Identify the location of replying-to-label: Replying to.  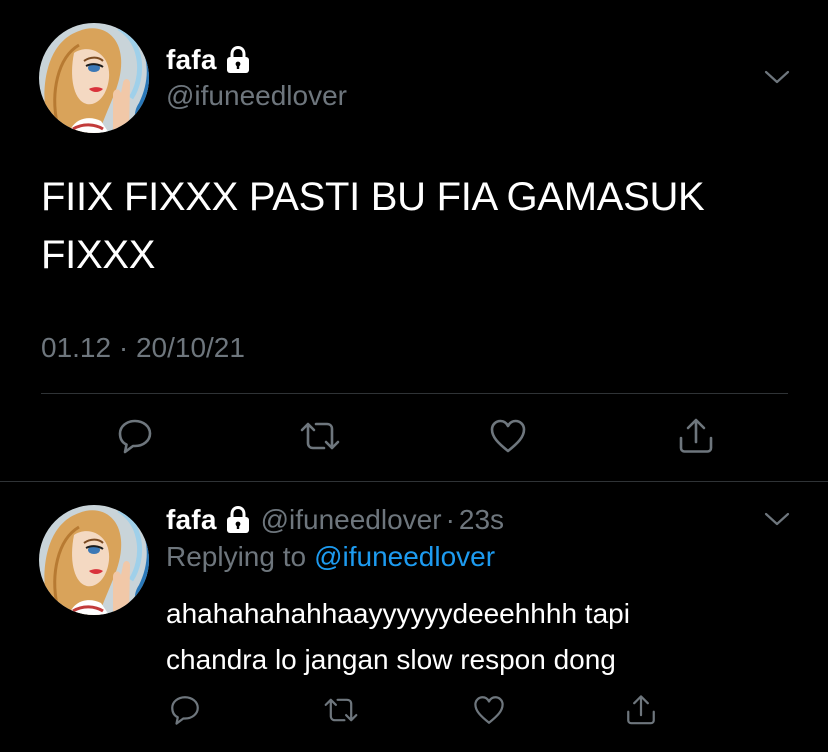
(236, 556).